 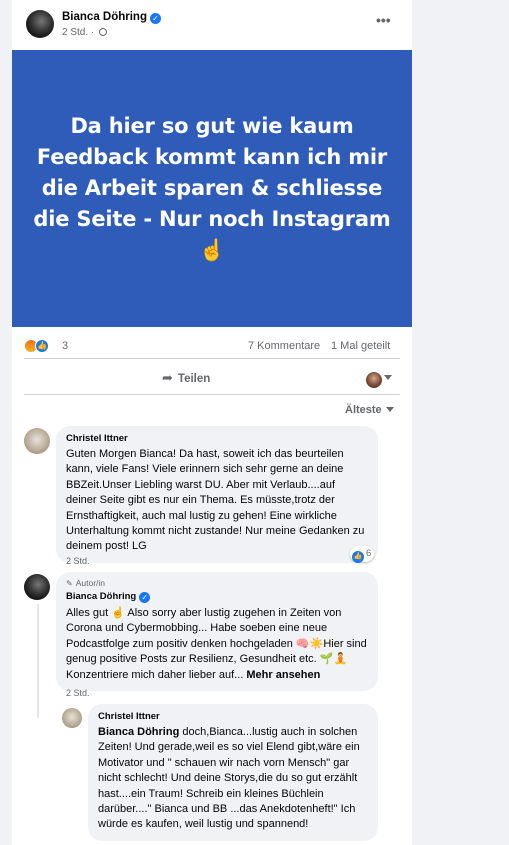 I want to click on share-arrow-icon: ➦, so click(x=167, y=377).